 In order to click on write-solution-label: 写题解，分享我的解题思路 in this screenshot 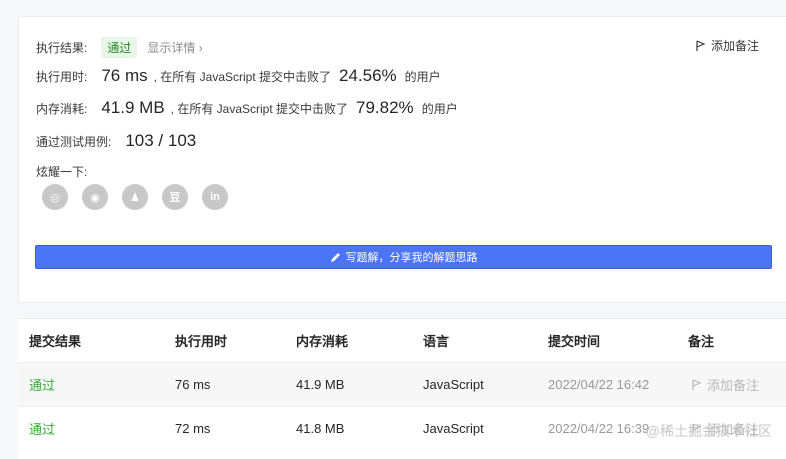, I will do `click(411, 258)`.